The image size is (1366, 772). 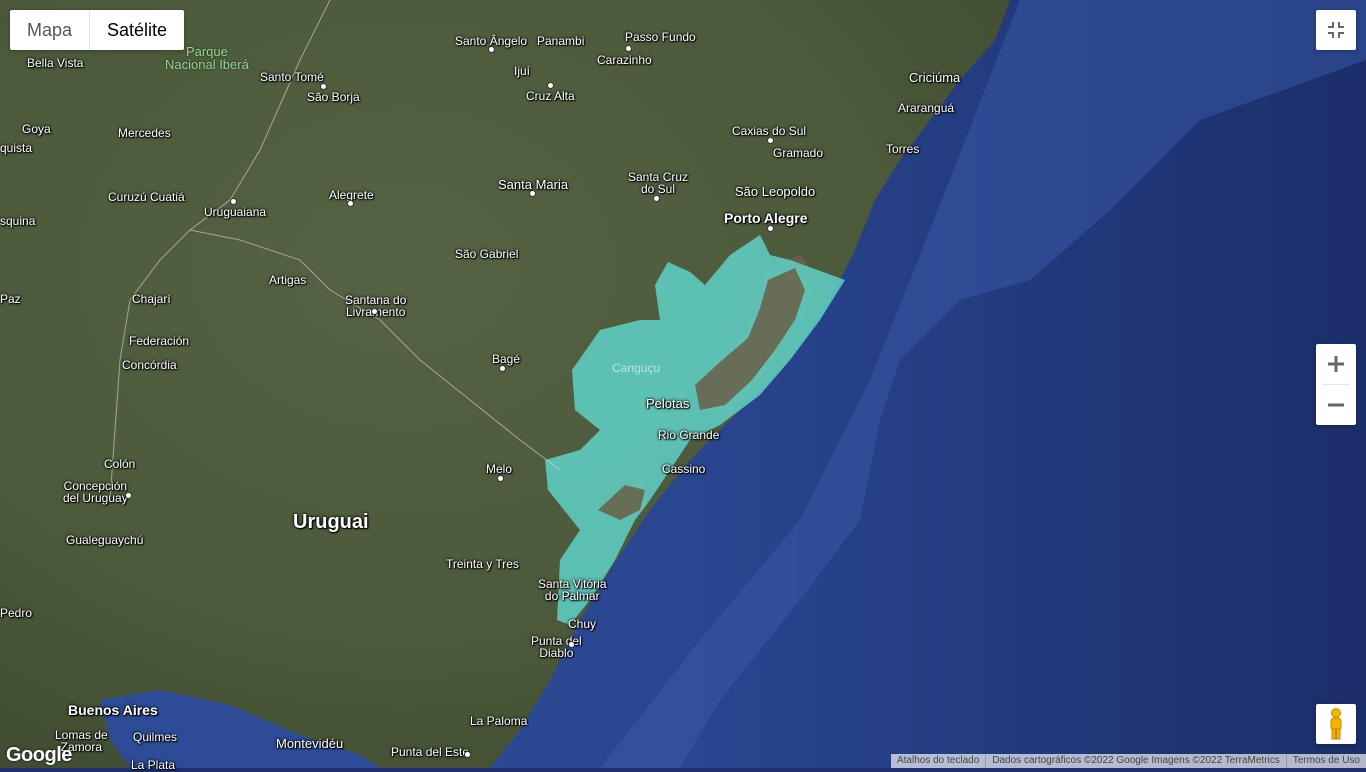 What do you see at coordinates (376, 305) in the screenshot?
I see `label-santana: Santana do Livramento` at bounding box center [376, 305].